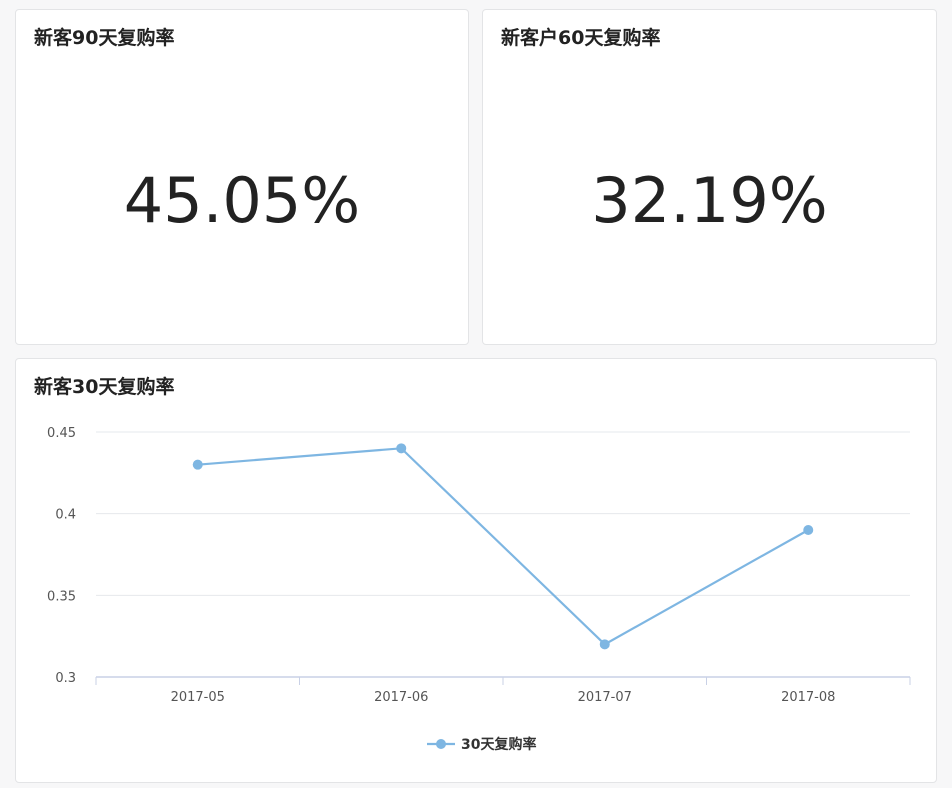  What do you see at coordinates (441, 744) in the screenshot?
I see `legend-marker-dot` at bounding box center [441, 744].